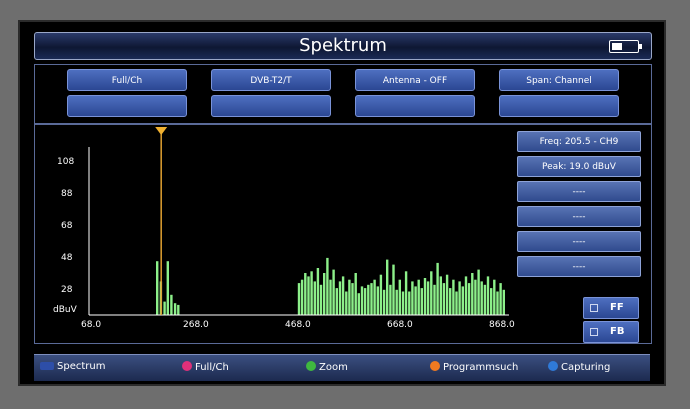 The height and width of the screenshot is (409, 690). I want to click on spectrum-function-label: Spectrum, so click(81, 366).